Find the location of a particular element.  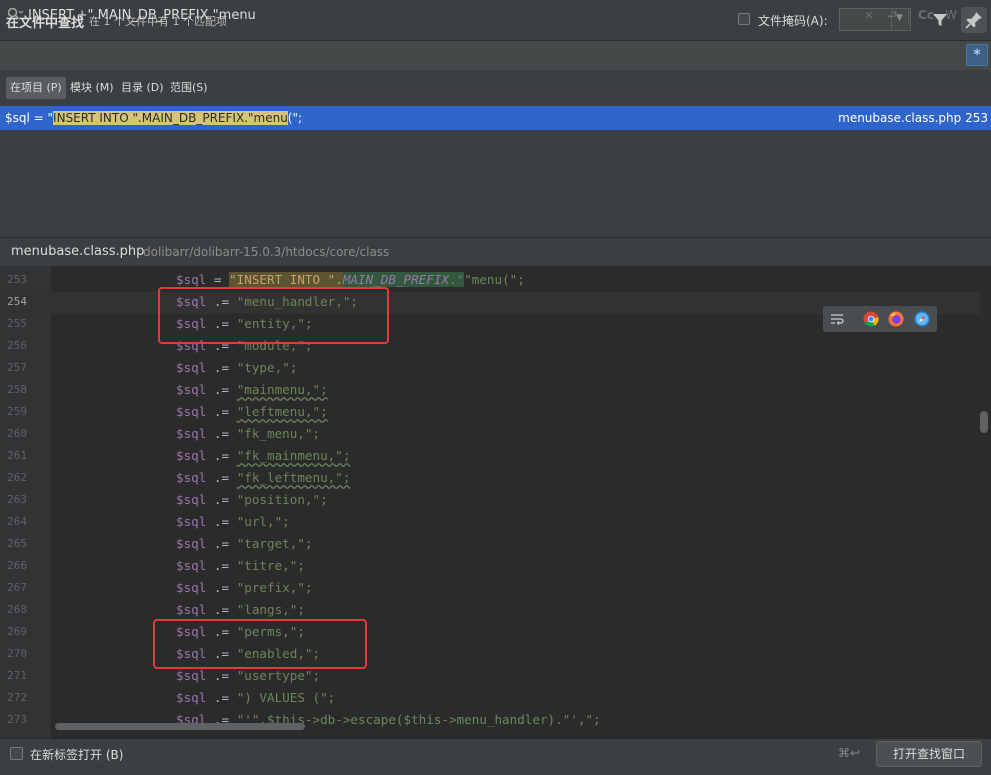

code-text: $sql .= "url,"; is located at coordinates (233, 521).